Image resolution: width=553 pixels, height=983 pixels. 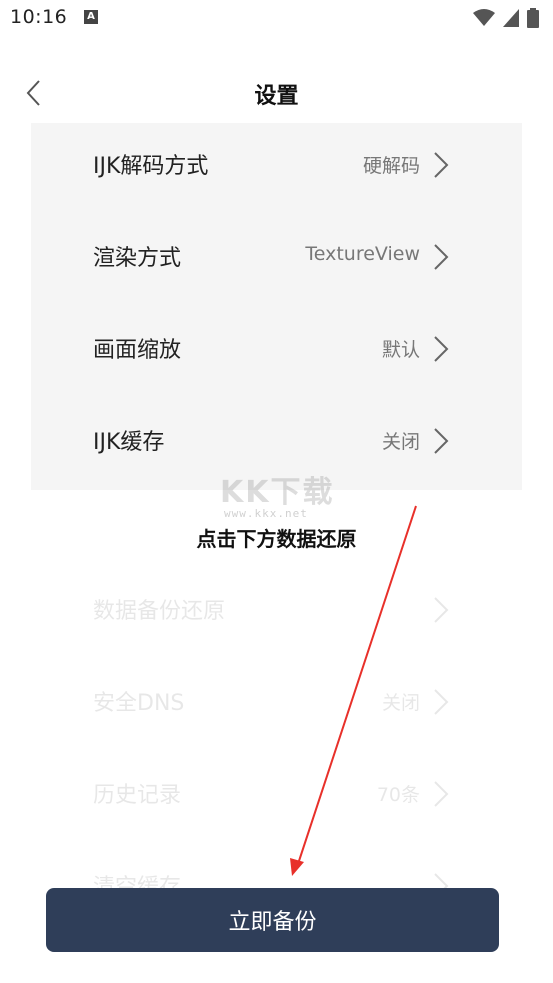 I want to click on watermark-logo: KK下载, so click(x=277, y=492).